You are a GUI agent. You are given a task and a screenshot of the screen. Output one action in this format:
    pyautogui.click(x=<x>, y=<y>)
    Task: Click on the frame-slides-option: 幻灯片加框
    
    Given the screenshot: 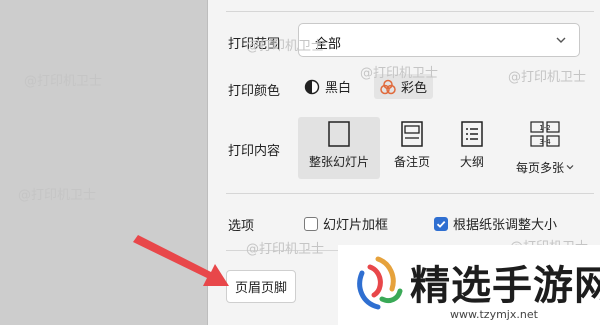 What is the action you would take?
    pyautogui.click(x=346, y=223)
    